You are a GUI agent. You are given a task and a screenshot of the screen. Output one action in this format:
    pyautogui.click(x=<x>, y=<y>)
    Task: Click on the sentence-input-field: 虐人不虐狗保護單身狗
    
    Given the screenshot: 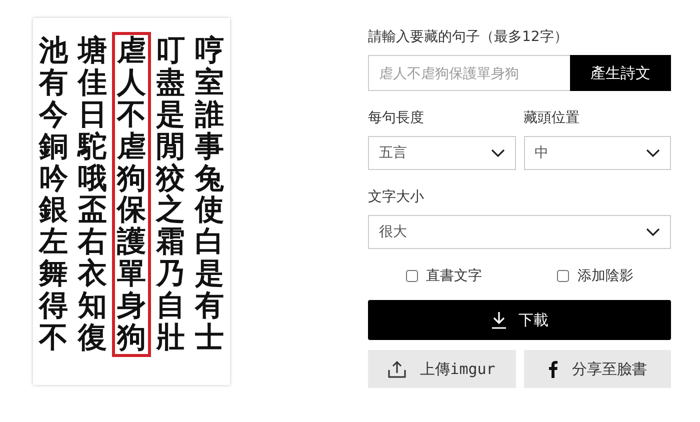 What is the action you would take?
    pyautogui.click(x=469, y=73)
    